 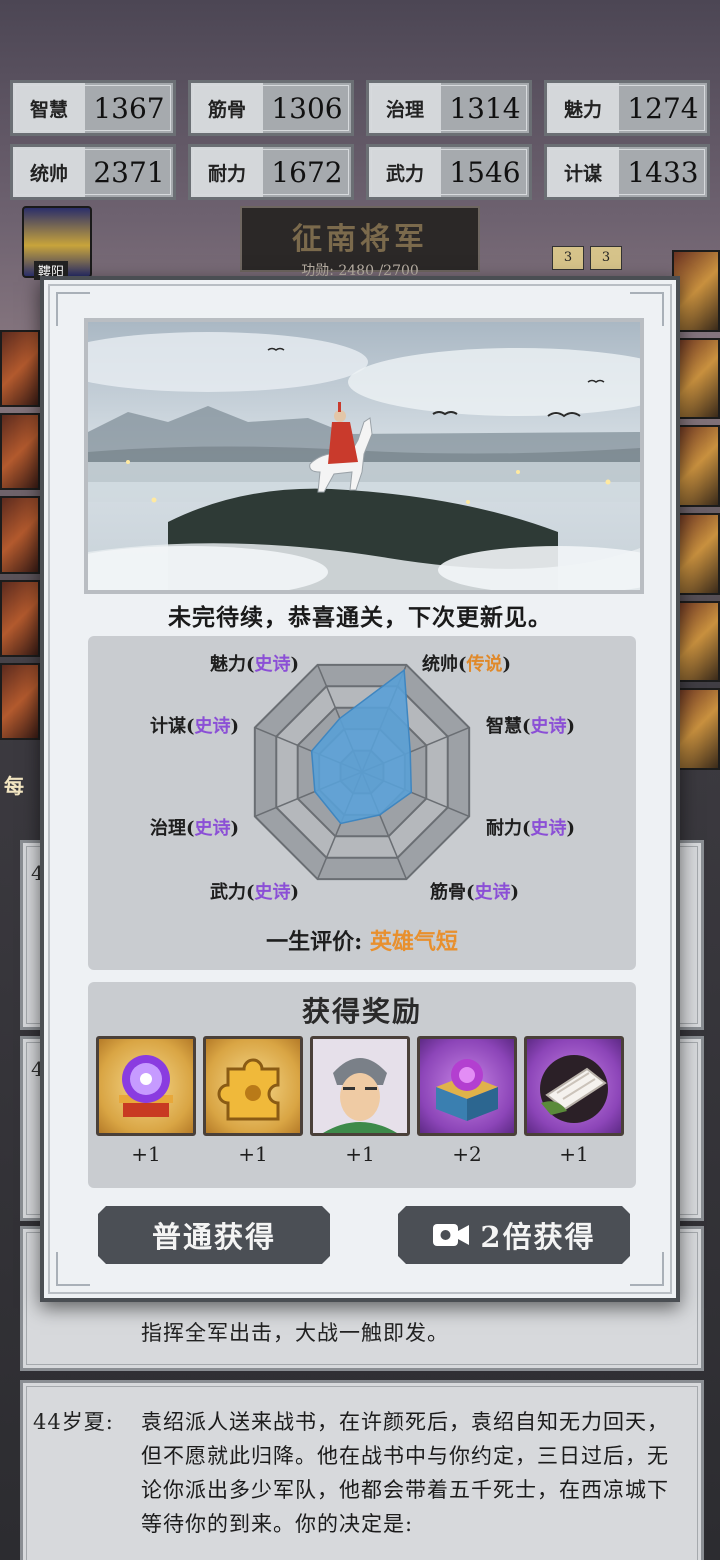 What do you see at coordinates (475, 892) in the screenshot?
I see `attr-label-physique: 筋骨(史诗)` at bounding box center [475, 892].